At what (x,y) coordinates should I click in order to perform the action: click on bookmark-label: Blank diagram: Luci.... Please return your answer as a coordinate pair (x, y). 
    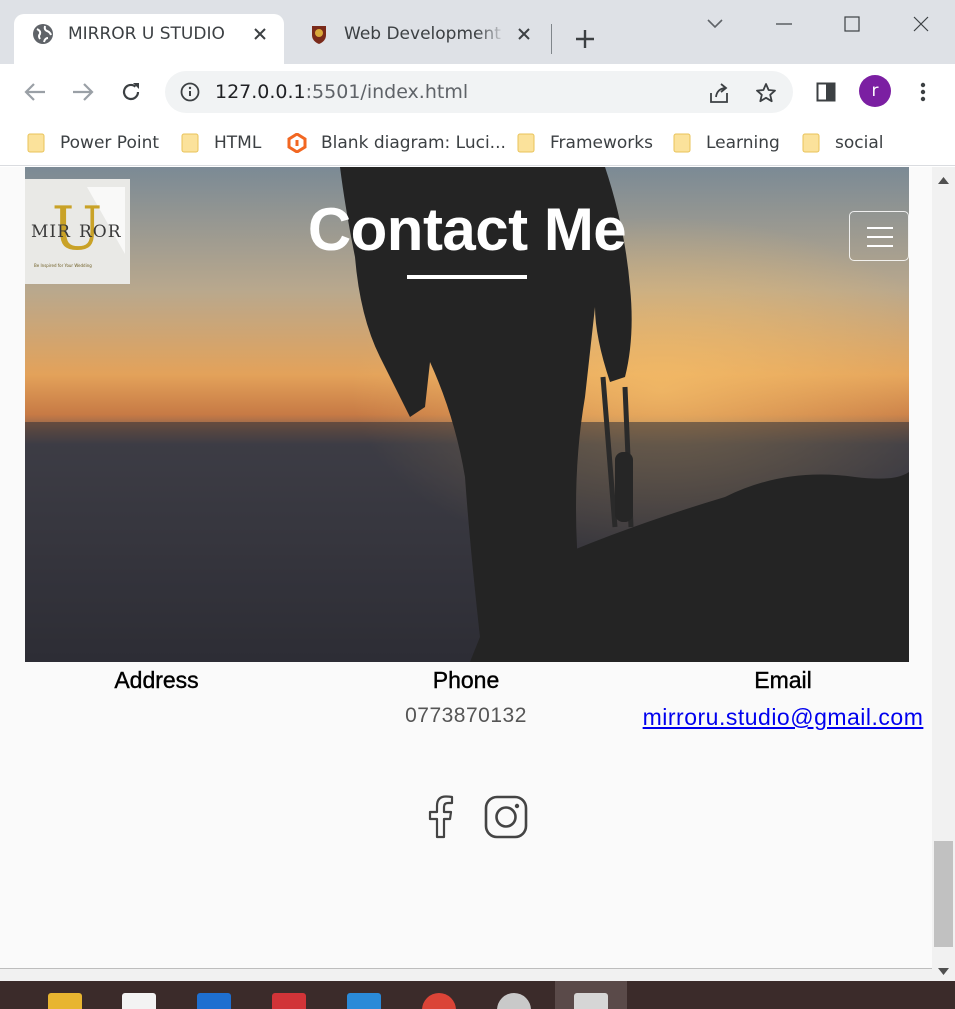
    Looking at the image, I should click on (413, 143).